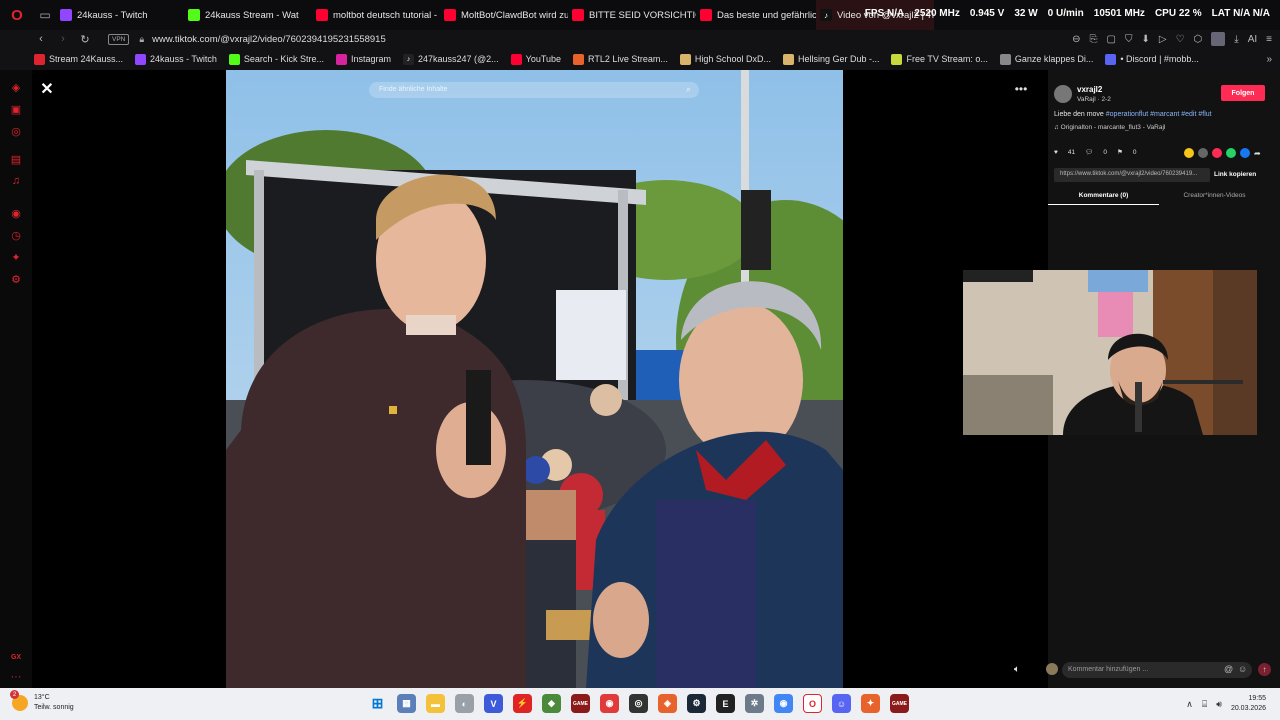 The width and height of the screenshot is (1280, 720). Describe the element at coordinates (754, 703) in the screenshot. I see `settings-app-icon: ✲` at that location.